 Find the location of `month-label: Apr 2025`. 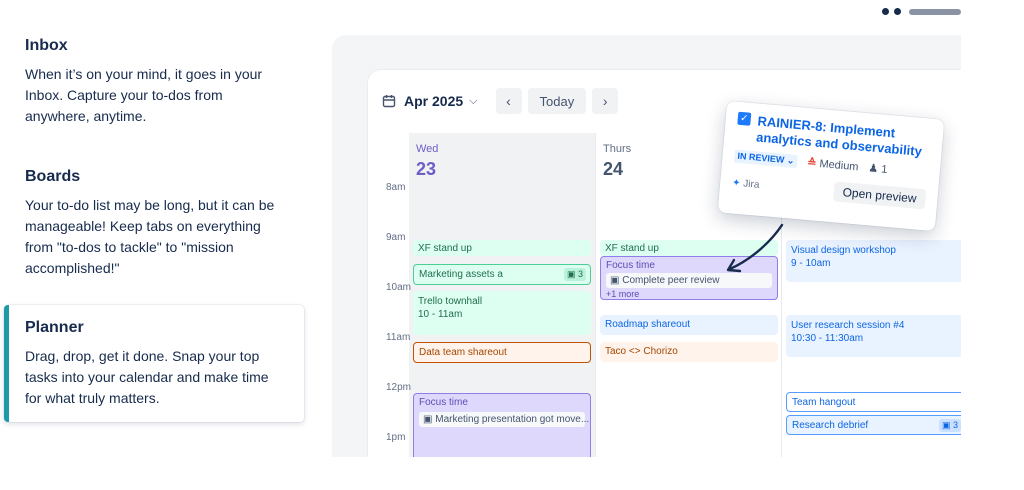

month-label: Apr 2025 is located at coordinates (433, 101).